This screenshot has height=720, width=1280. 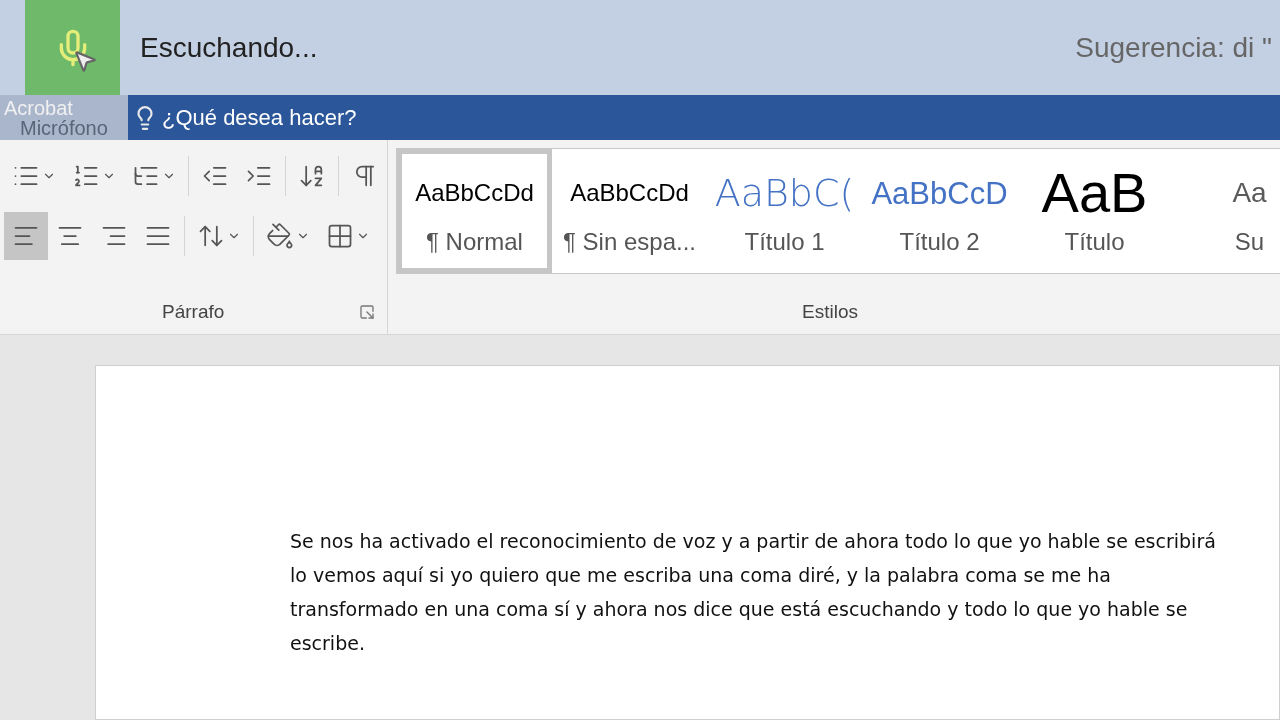 I want to click on paint-bucket-icon, so click(x=280, y=236).